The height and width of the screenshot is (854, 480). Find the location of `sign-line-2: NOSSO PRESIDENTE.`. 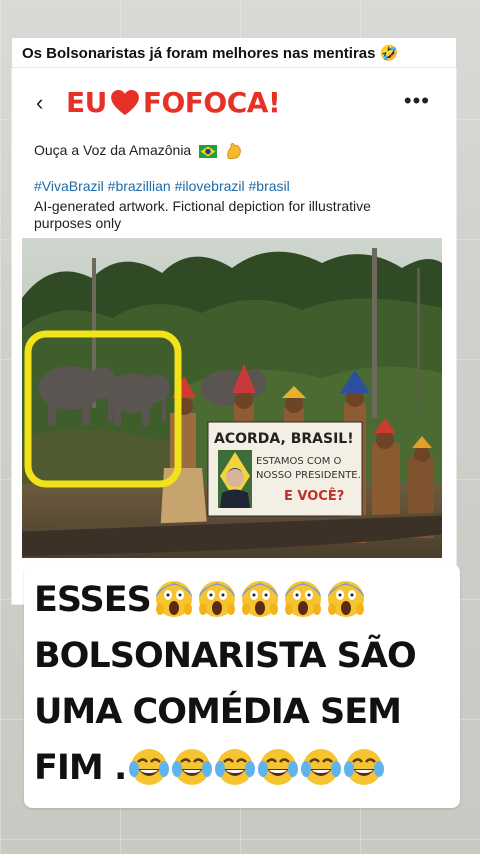

sign-line-2: NOSSO PRESIDENTE. is located at coordinates (308, 475).